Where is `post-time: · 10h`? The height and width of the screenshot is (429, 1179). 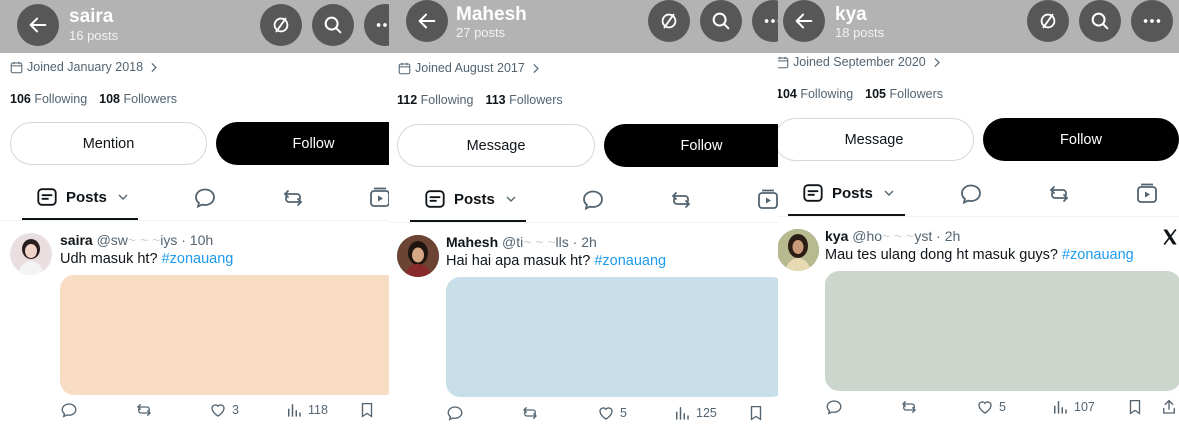 post-time: · 10h is located at coordinates (197, 240).